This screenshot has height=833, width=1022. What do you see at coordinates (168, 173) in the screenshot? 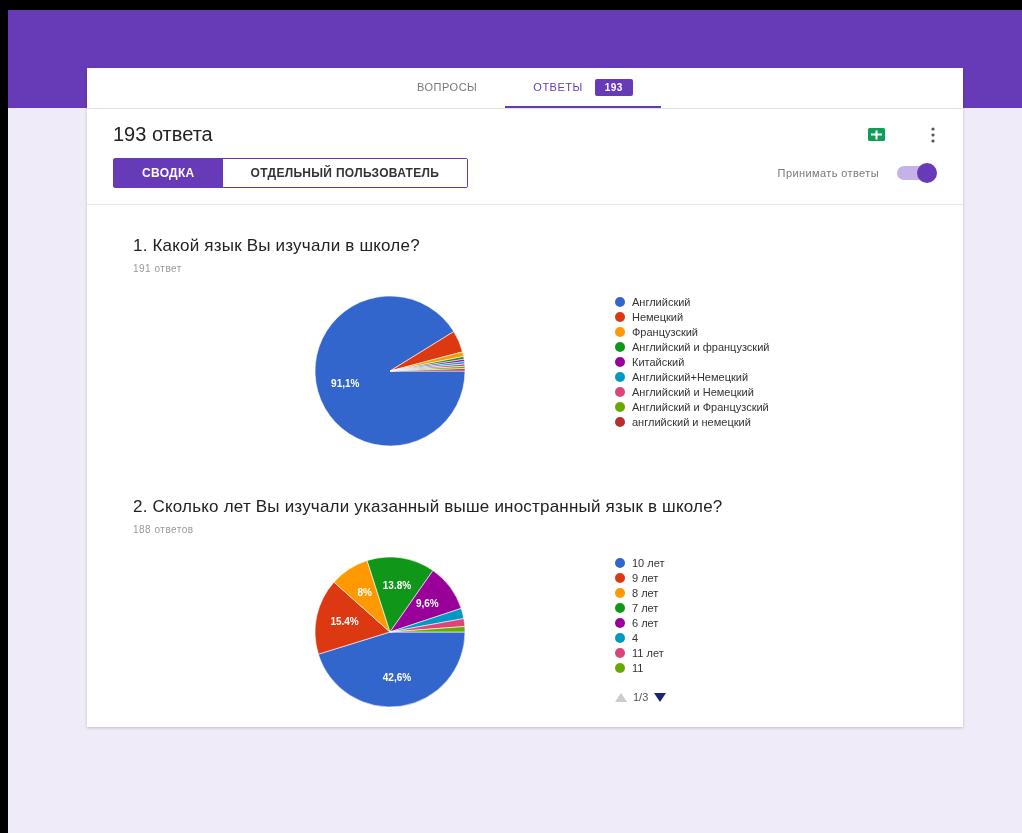
I see `view-tab: СВОДКА` at bounding box center [168, 173].